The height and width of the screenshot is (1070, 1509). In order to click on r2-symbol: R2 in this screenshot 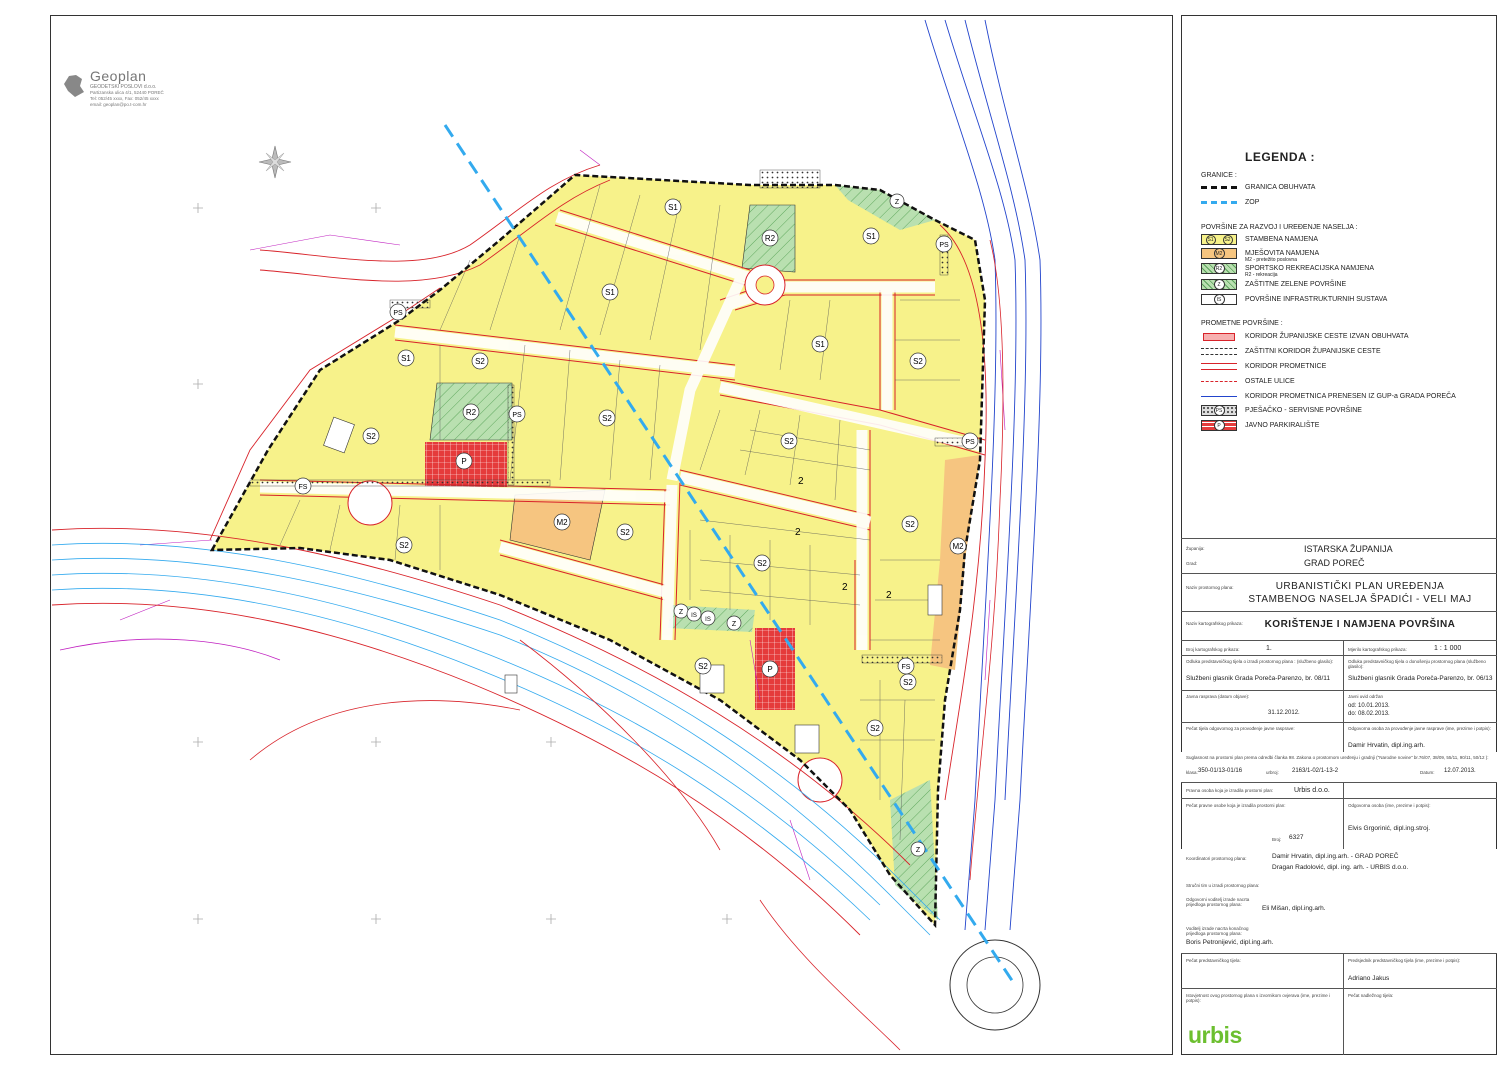, I will do `click(1219, 268)`.